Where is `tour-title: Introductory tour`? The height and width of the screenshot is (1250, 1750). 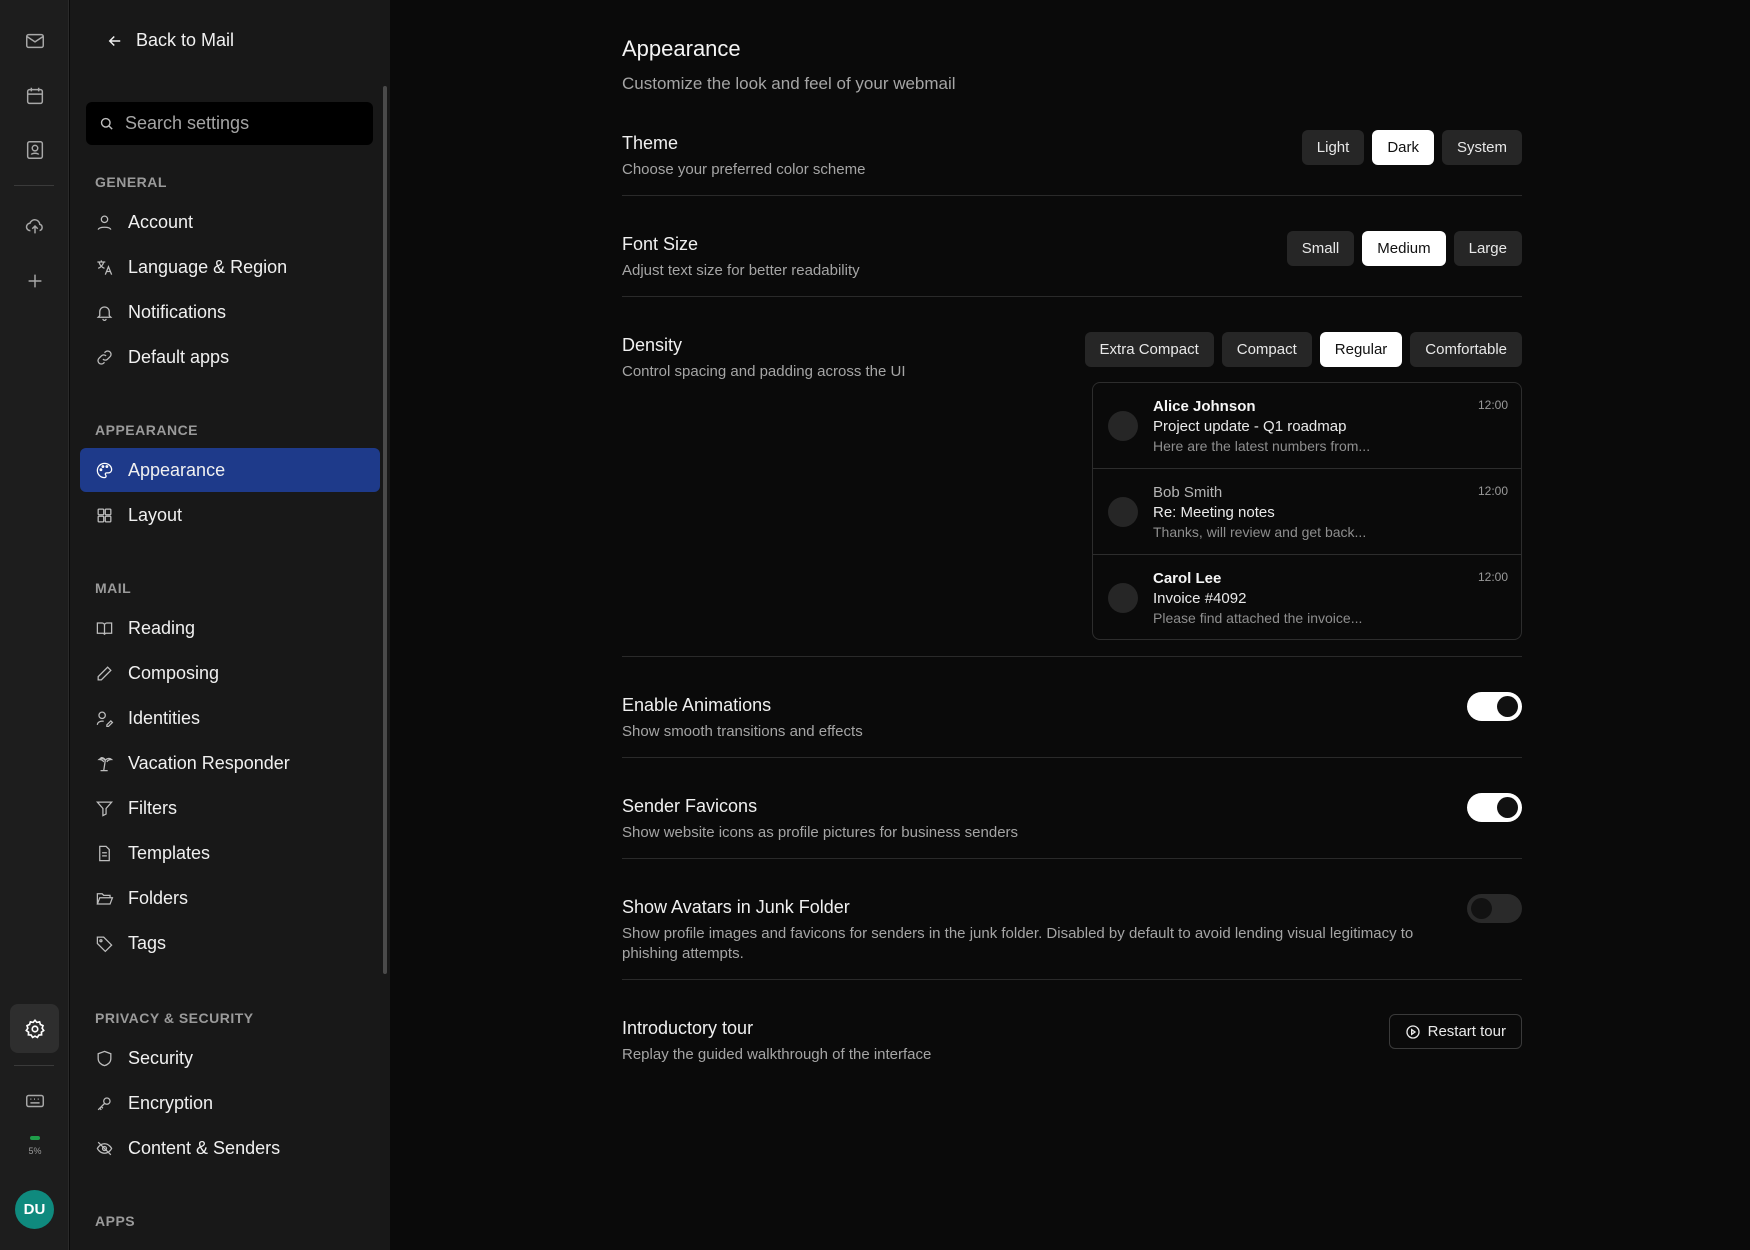 tour-title: Introductory tour is located at coordinates (688, 1028).